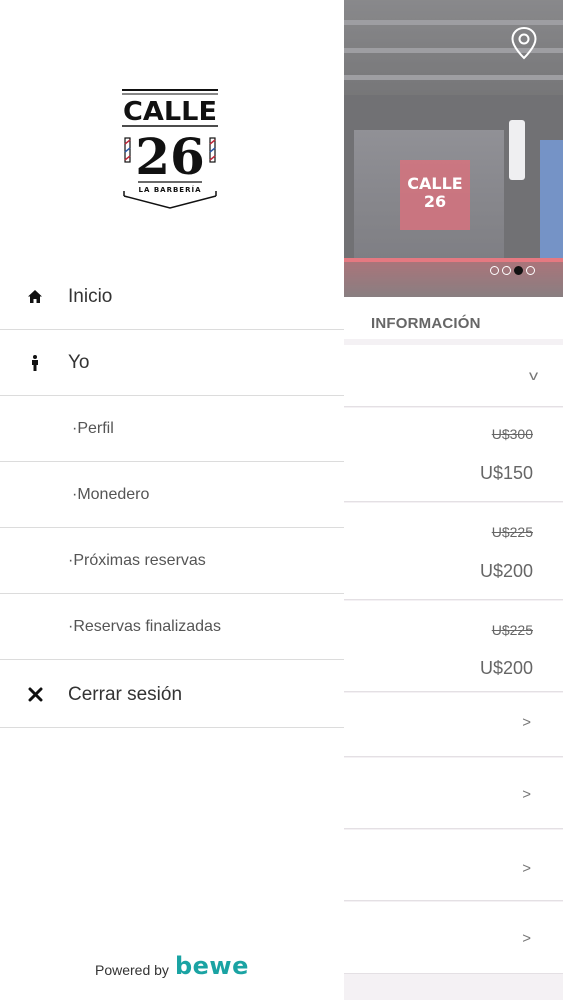 The width and height of the screenshot is (563, 1000). I want to click on menu-item-inicio: Inicio, so click(172, 297).